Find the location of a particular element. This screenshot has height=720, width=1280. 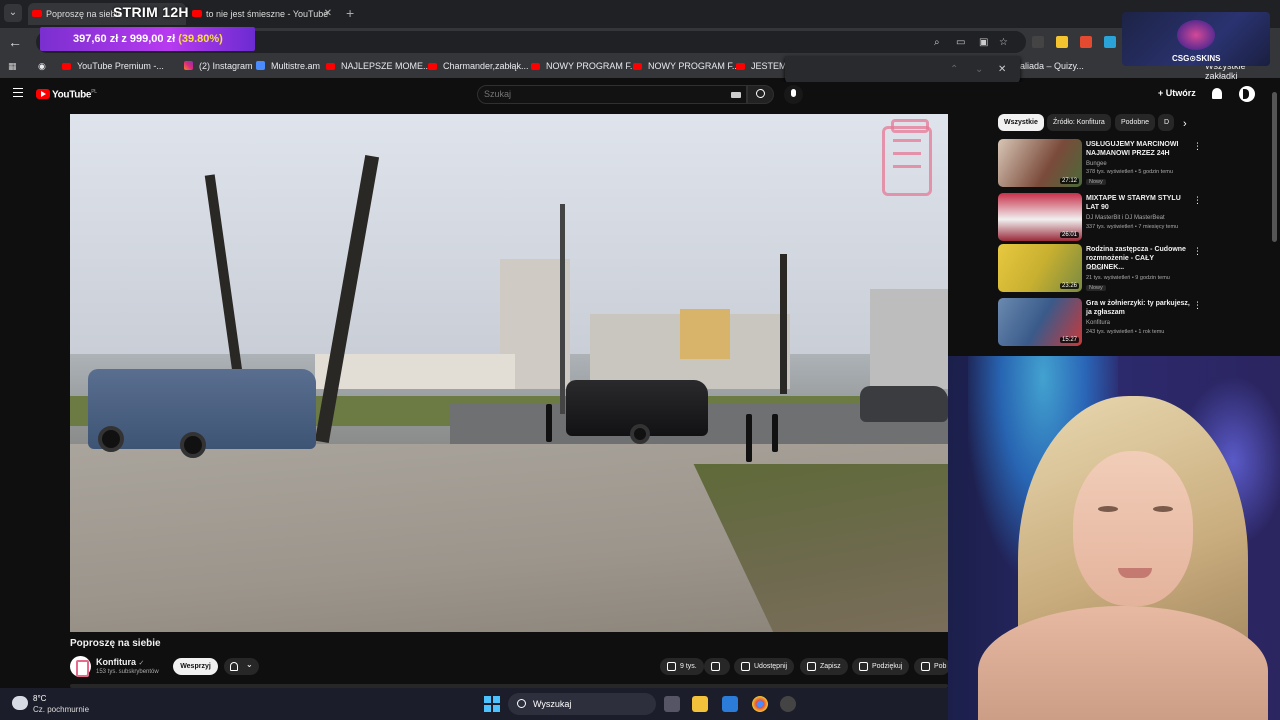

youtube-logo: YouTubePL is located at coordinates (66, 94).